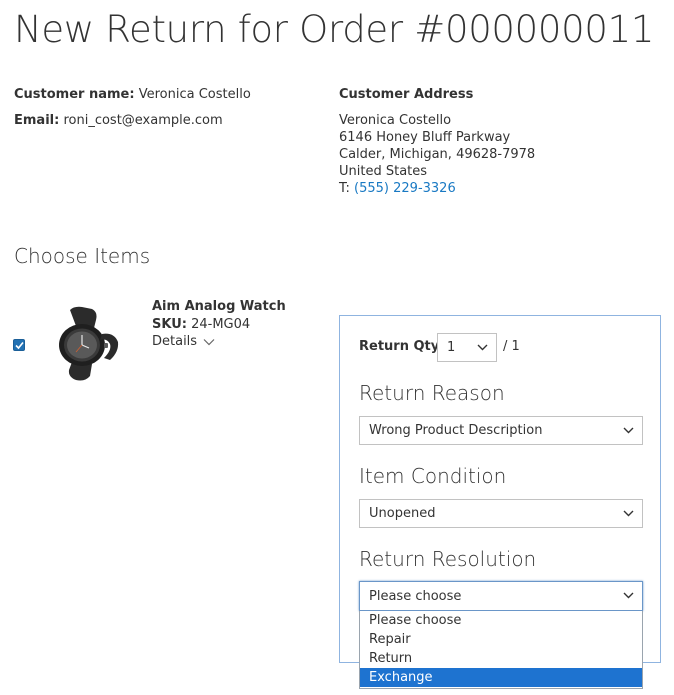  Describe the element at coordinates (501, 639) in the screenshot. I see `dropdown-option-repair: Repair` at that location.